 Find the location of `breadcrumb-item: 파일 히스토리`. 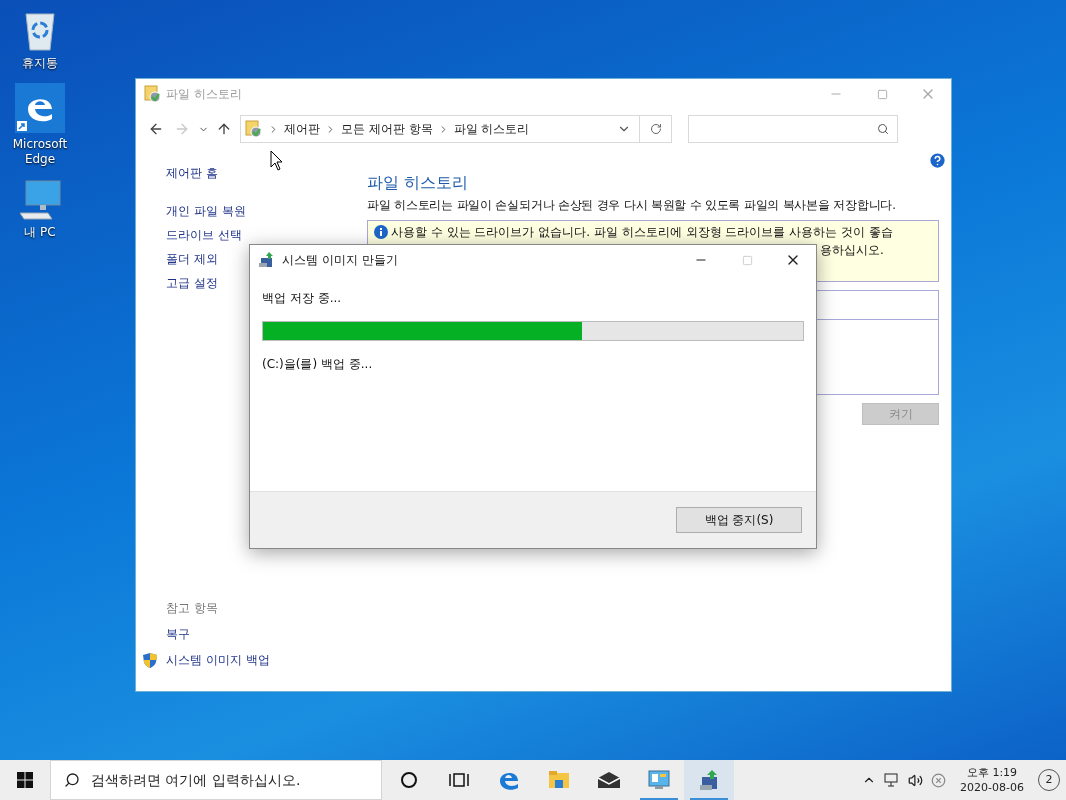

breadcrumb-item: 파일 히스토리 is located at coordinates (491, 129).